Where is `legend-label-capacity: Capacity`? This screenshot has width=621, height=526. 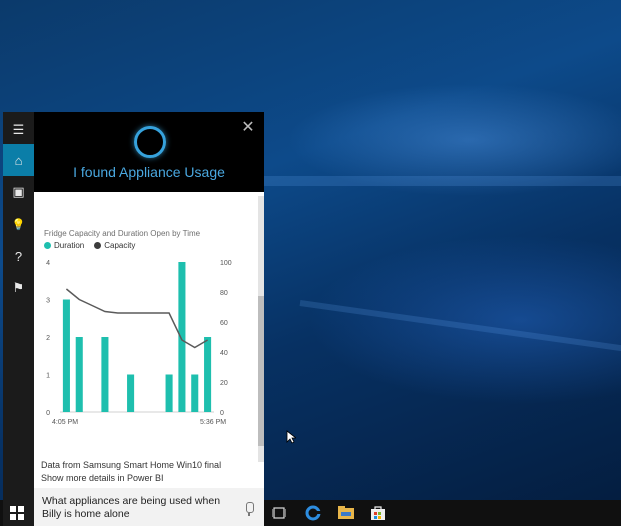 legend-label-capacity: Capacity is located at coordinates (120, 245).